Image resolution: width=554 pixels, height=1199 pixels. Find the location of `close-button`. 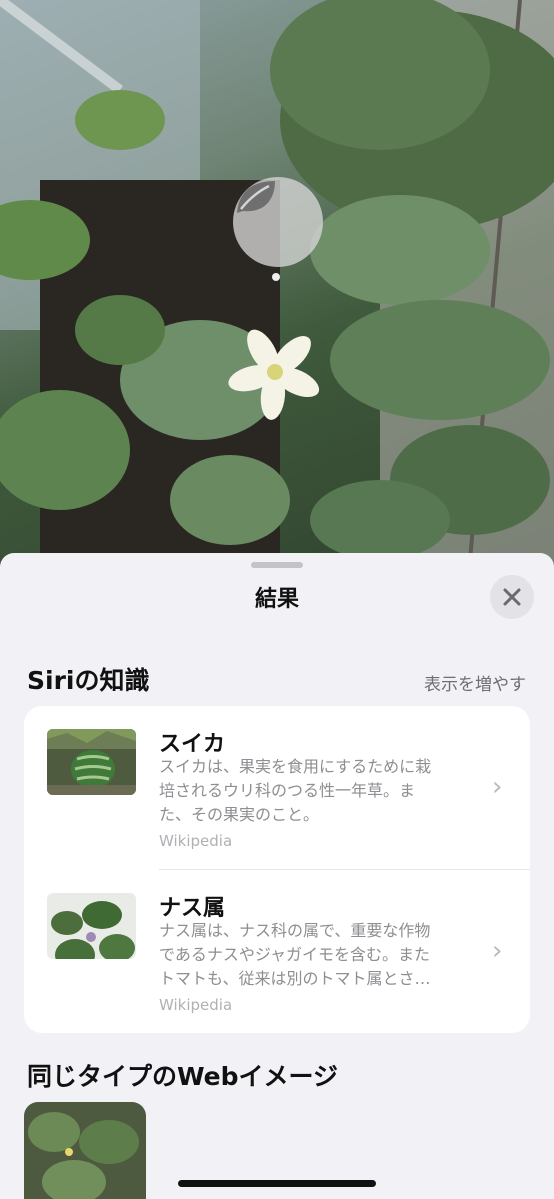

close-button is located at coordinates (512, 597).